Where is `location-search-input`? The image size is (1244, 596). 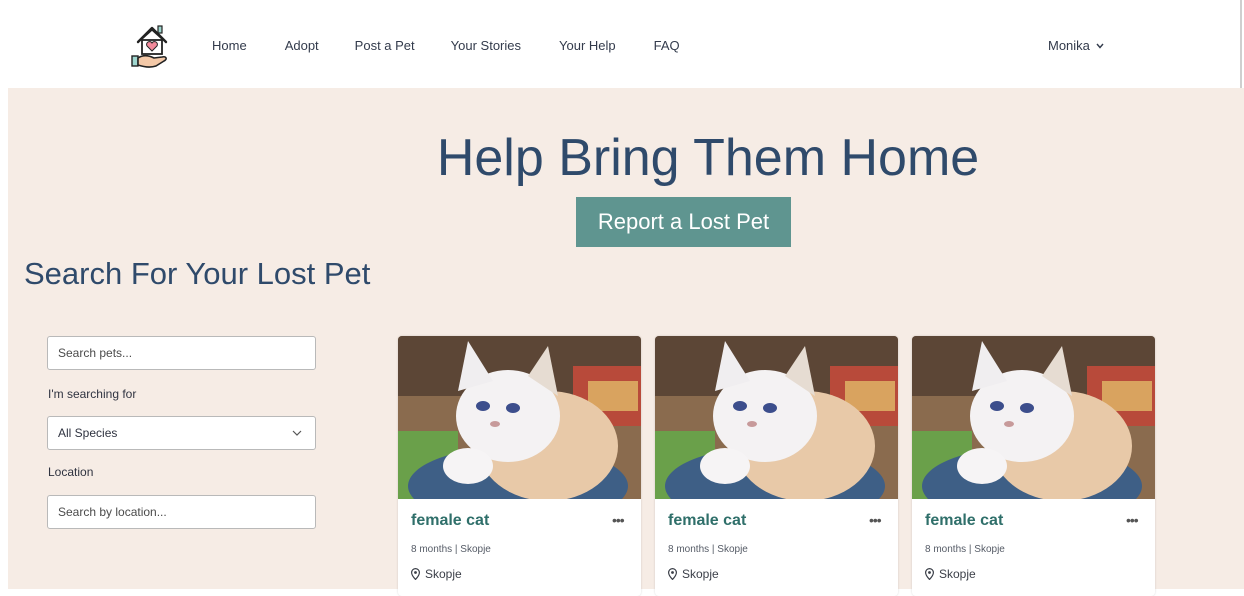 location-search-input is located at coordinates (181, 512).